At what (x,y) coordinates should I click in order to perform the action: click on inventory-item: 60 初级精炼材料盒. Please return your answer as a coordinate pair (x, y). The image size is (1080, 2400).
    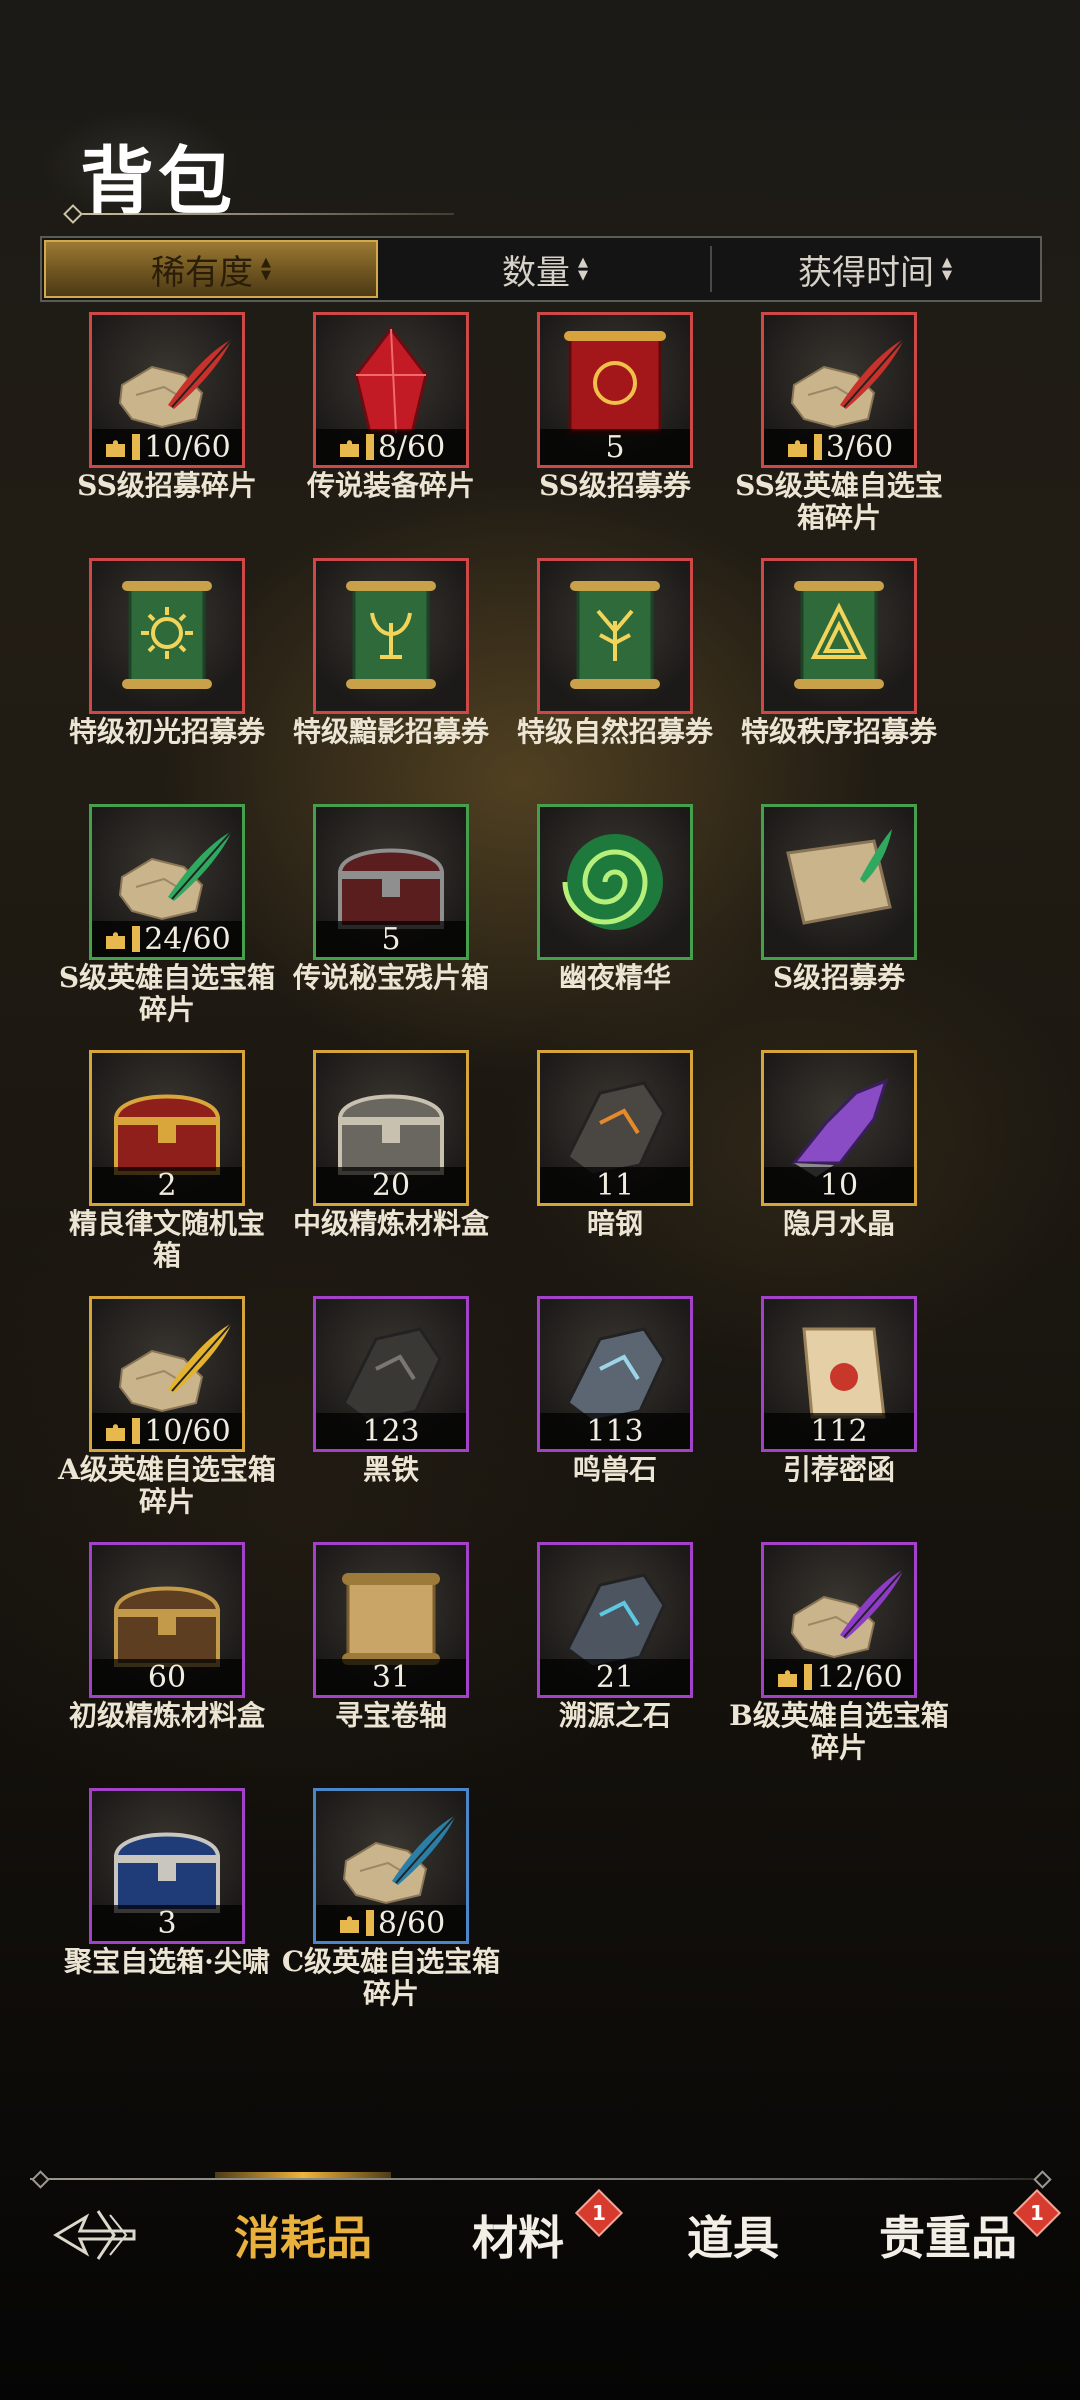
    Looking at the image, I should click on (167, 1637).